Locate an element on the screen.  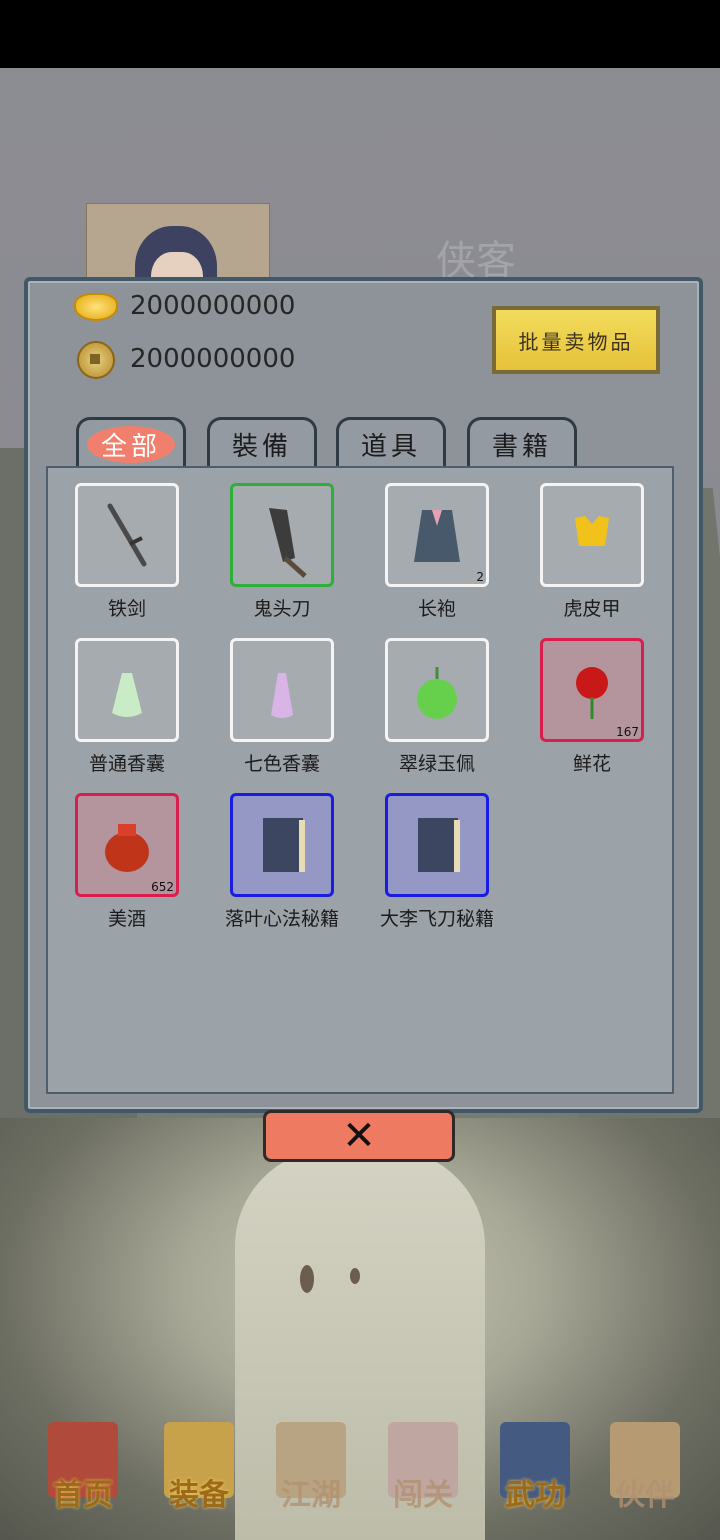
coin-amount: 2000000000 is located at coordinates (213, 359).